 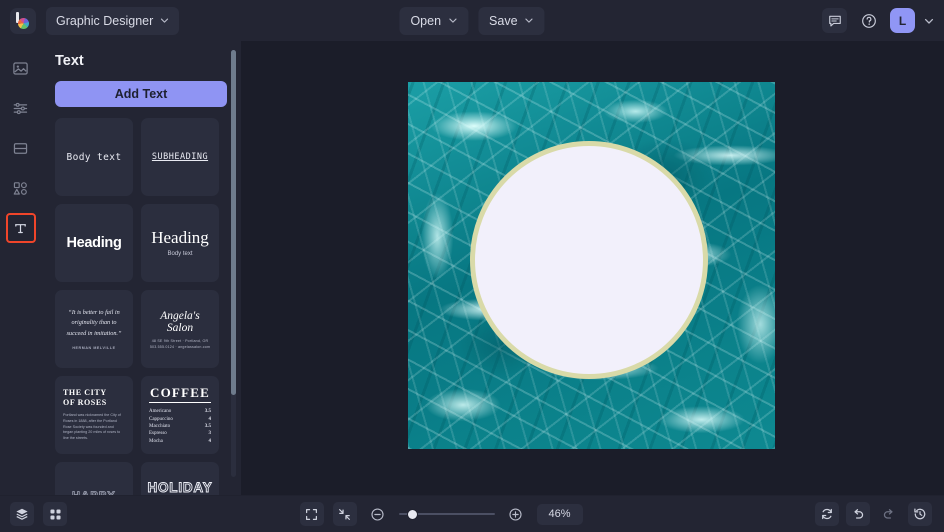 I want to click on menu-item-name: Macchiato, so click(x=160, y=426).